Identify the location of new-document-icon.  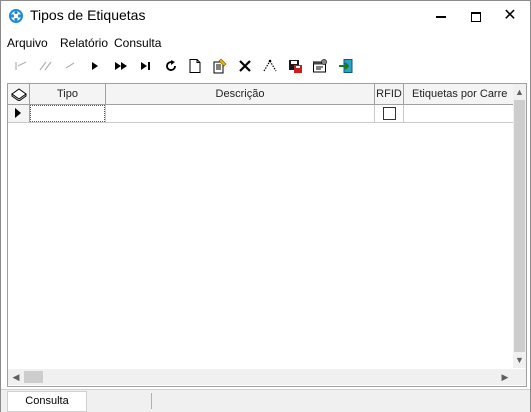
(195, 66).